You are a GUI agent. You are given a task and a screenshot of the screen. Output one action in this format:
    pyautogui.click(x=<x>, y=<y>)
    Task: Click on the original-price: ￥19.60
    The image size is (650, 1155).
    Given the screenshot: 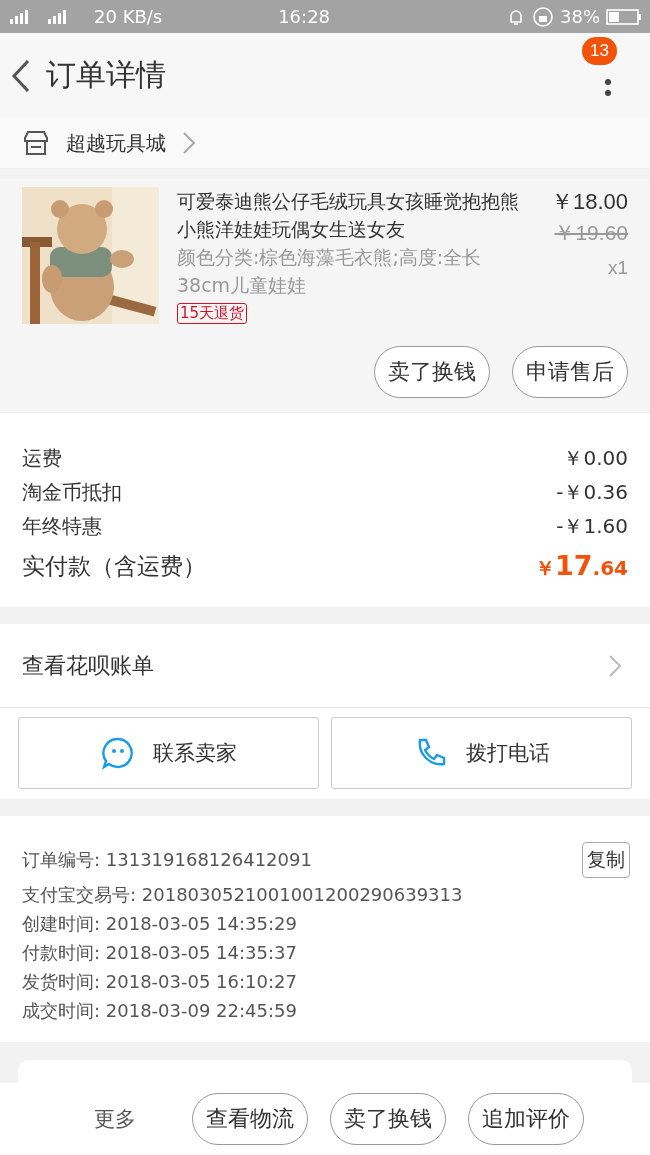 What is the action you would take?
    pyautogui.click(x=591, y=233)
    